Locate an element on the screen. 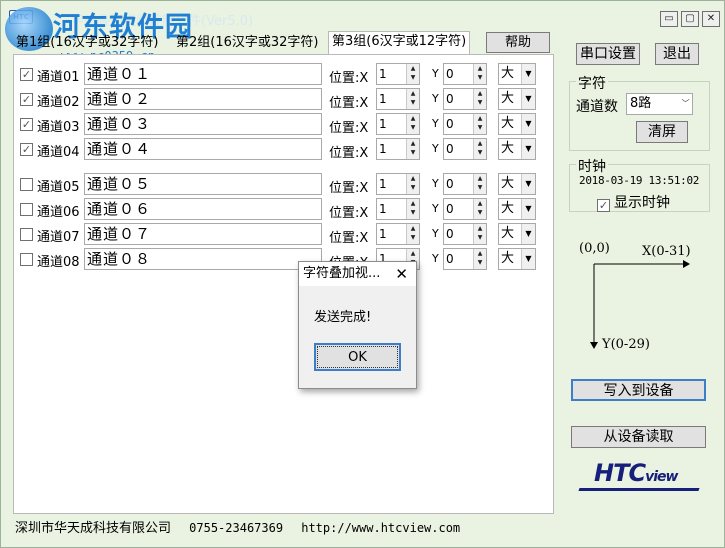  channel-label: 通道04 is located at coordinates (58, 152).